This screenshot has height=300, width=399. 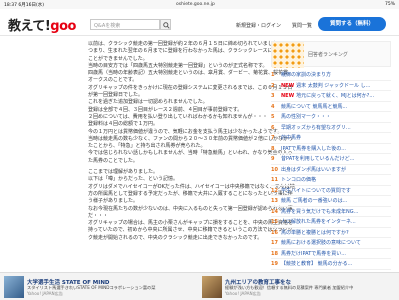 I want to click on ranking-label: 親御の家訓の決まり方, so click(x=306, y=75).